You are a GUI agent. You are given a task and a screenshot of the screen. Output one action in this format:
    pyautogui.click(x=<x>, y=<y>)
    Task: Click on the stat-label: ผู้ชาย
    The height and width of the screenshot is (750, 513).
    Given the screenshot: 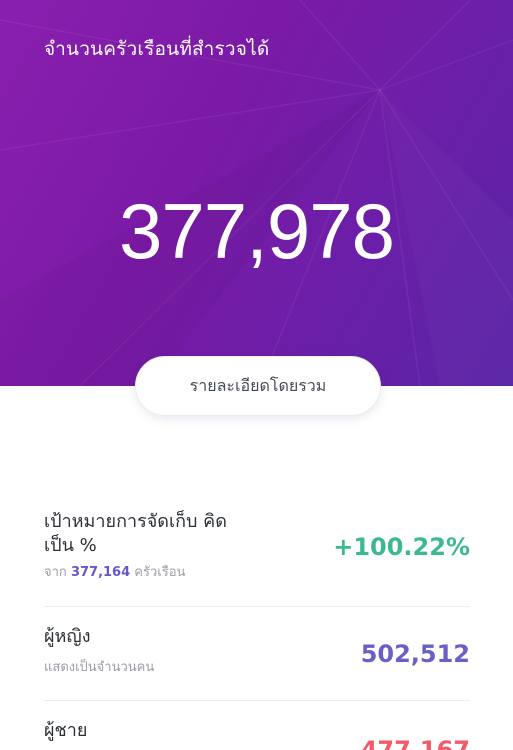 What is the action you would take?
    pyautogui.click(x=66, y=730)
    